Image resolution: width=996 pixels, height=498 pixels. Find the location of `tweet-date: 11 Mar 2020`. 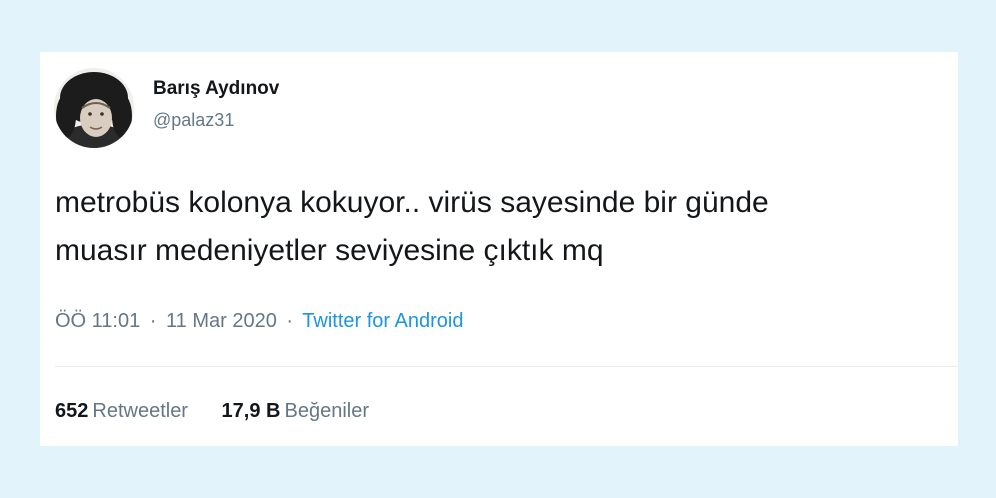

tweet-date: 11 Mar 2020 is located at coordinates (221, 321).